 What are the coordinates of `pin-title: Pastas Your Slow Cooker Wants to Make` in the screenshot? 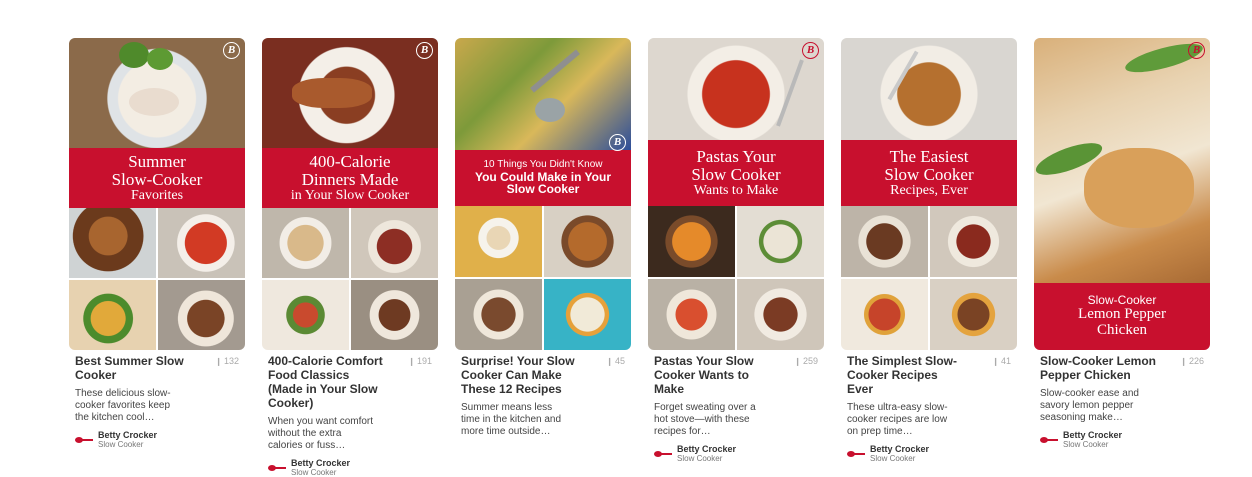 It's located at (713, 375).